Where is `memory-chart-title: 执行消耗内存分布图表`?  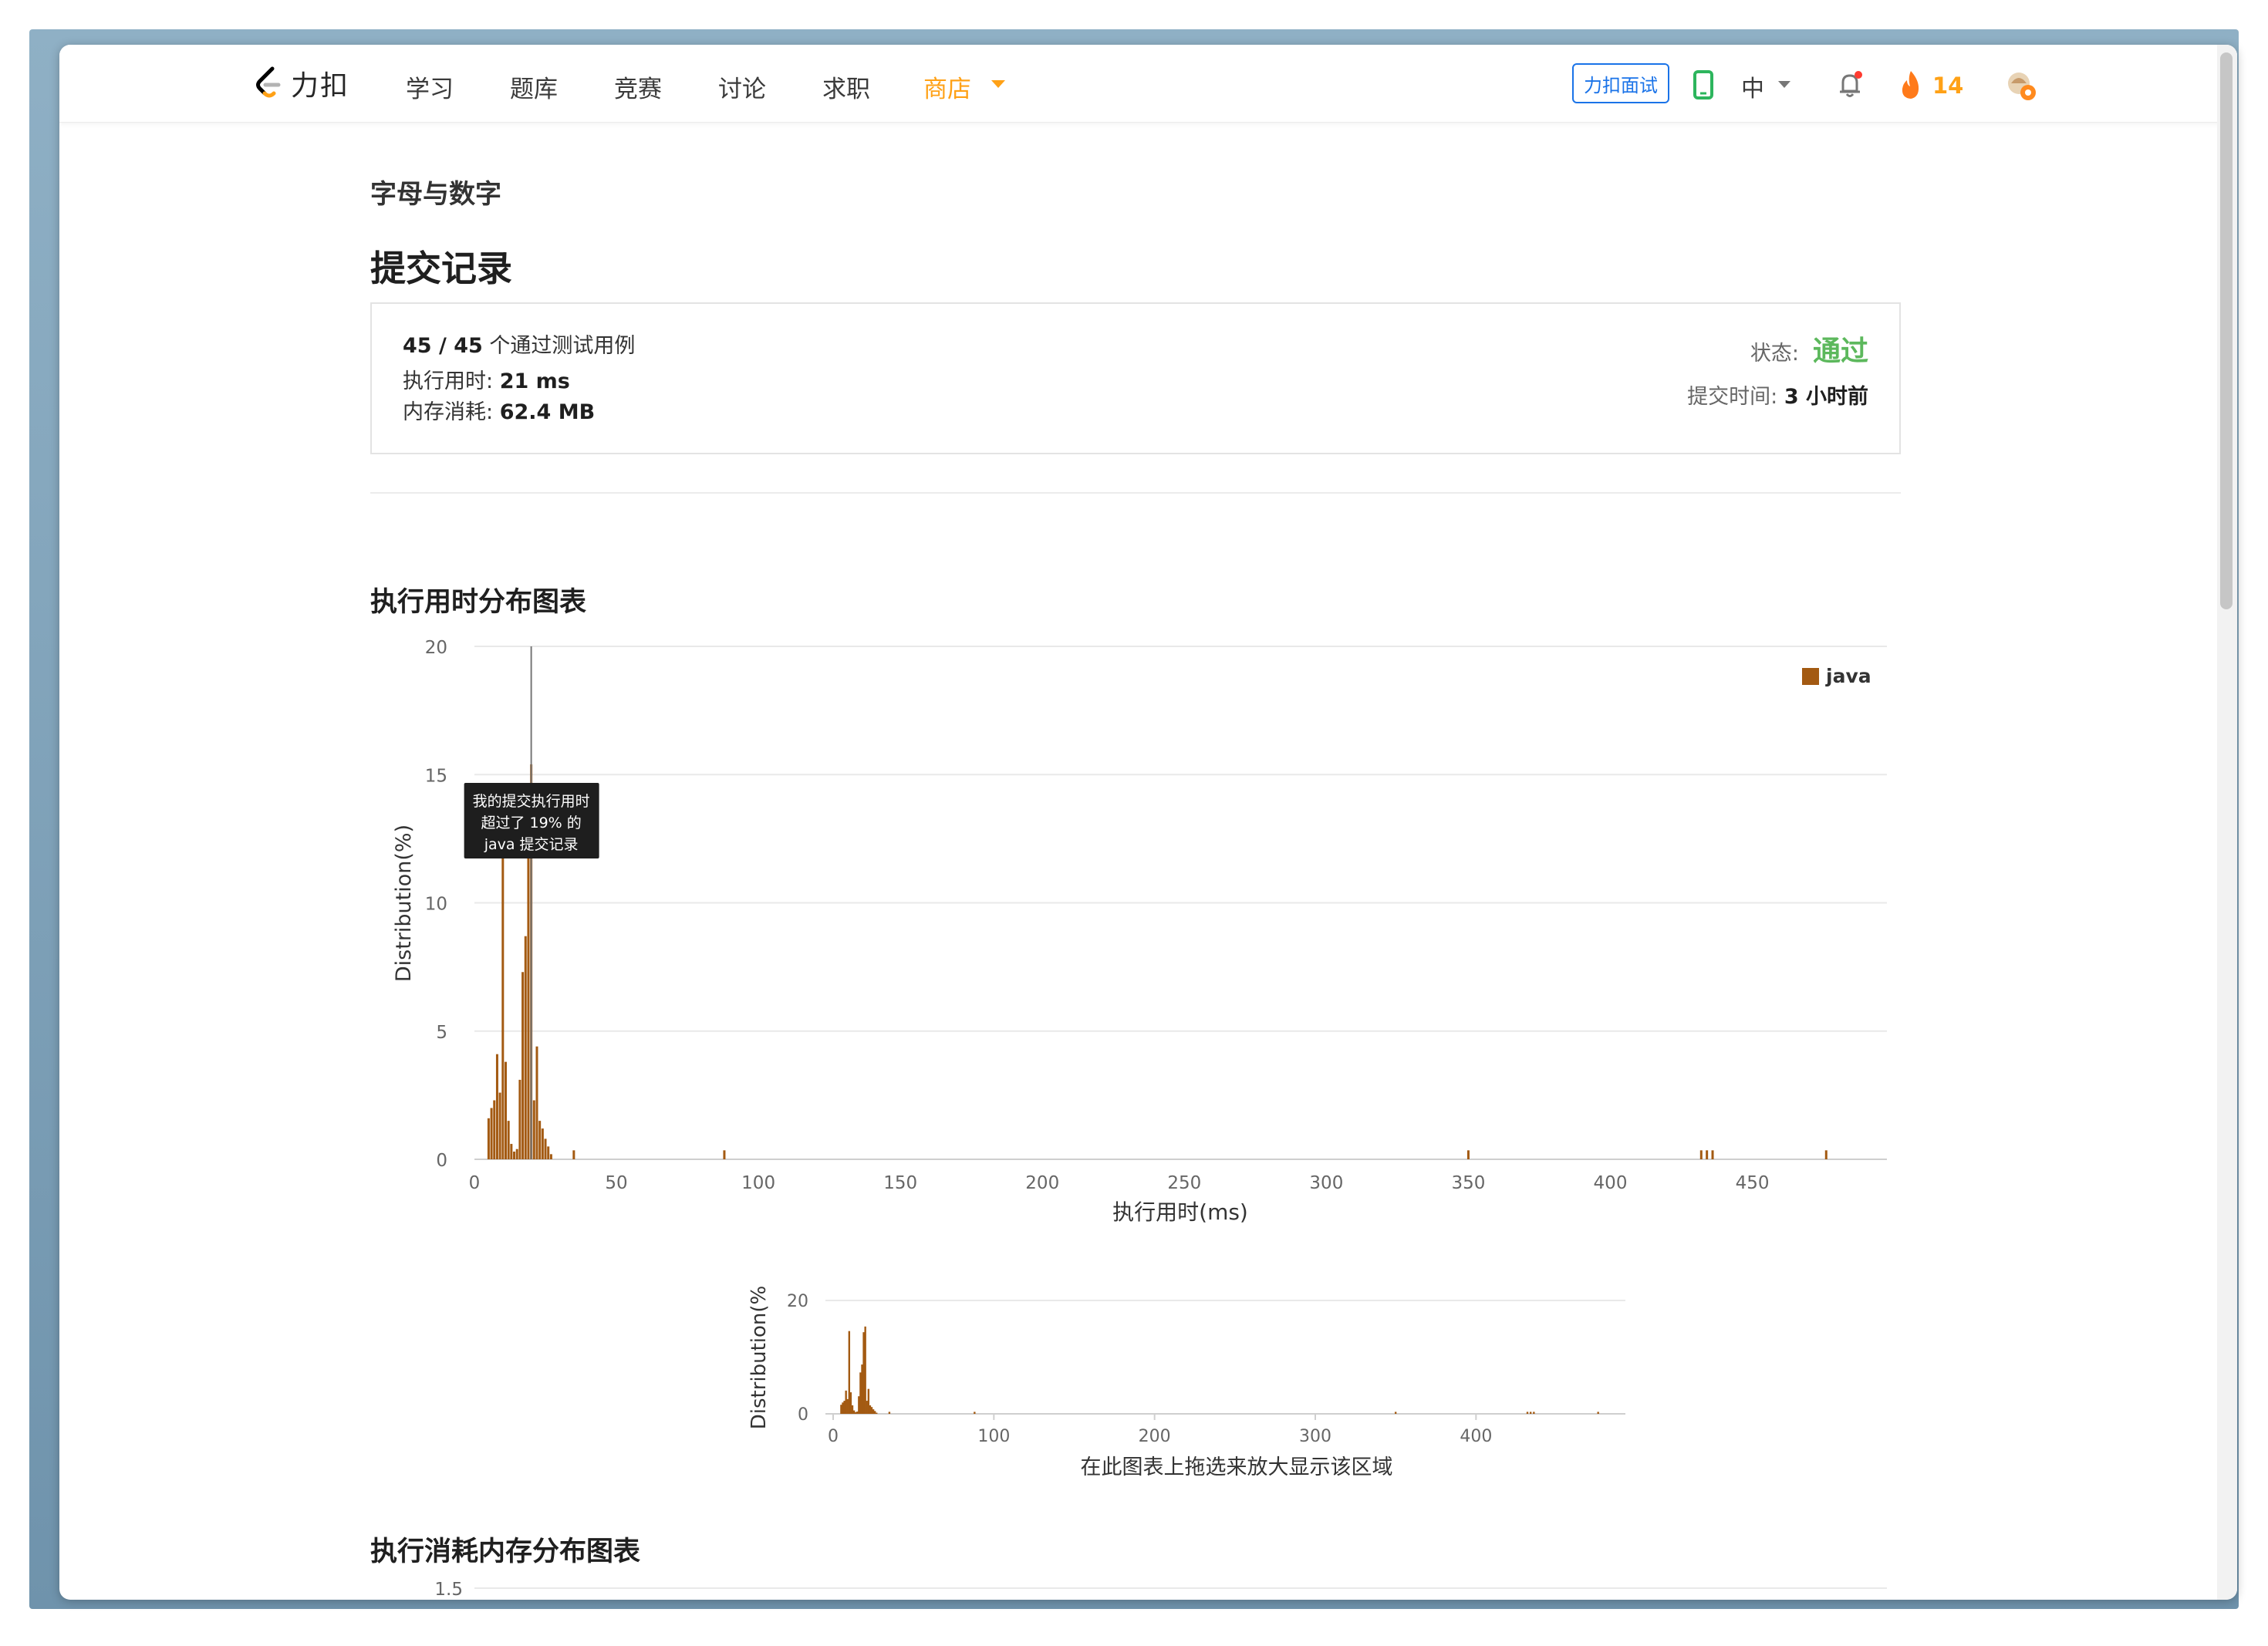 memory-chart-title: 执行消耗内存分布图表 is located at coordinates (505, 1551).